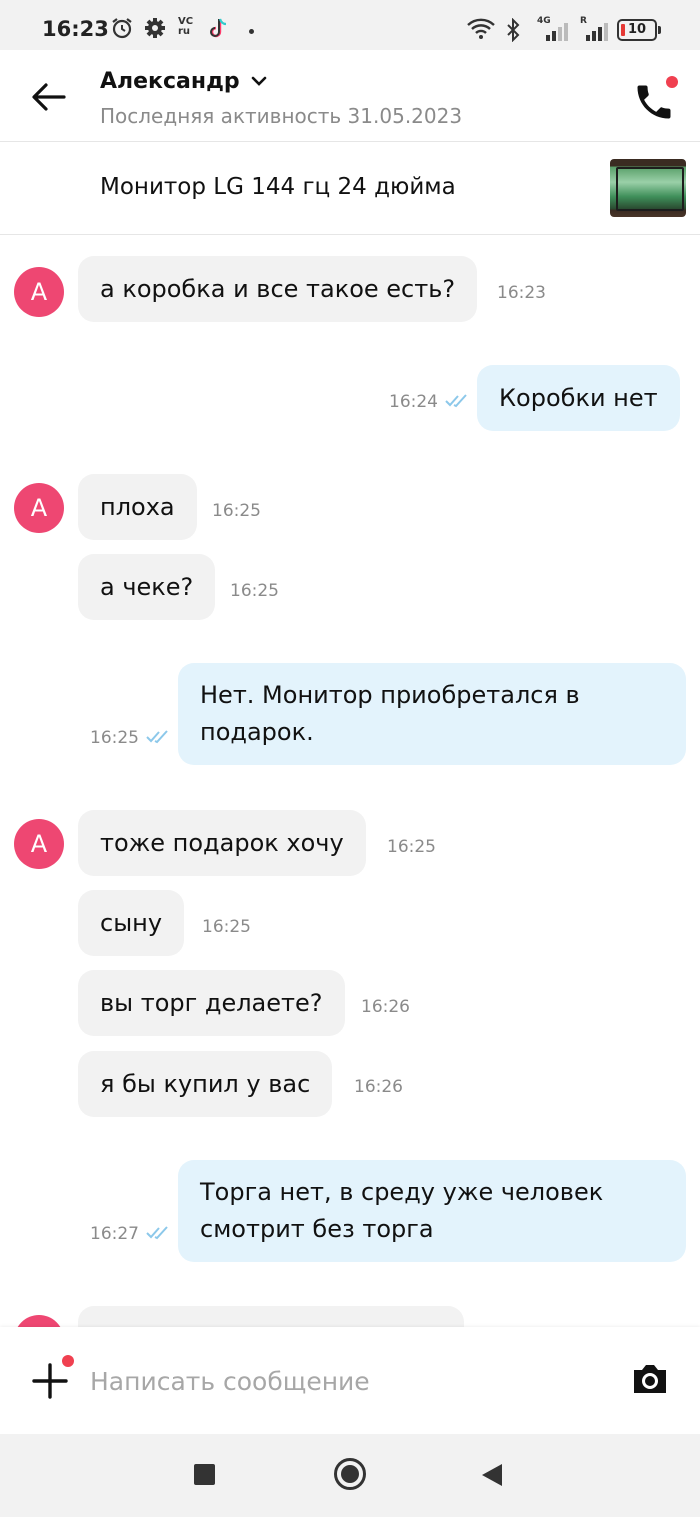  Describe the element at coordinates (648, 188) in the screenshot. I see `listing-thumbnail` at that location.